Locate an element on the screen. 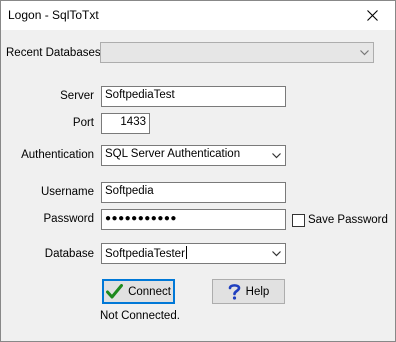  connect-label: Connect is located at coordinates (149, 291).